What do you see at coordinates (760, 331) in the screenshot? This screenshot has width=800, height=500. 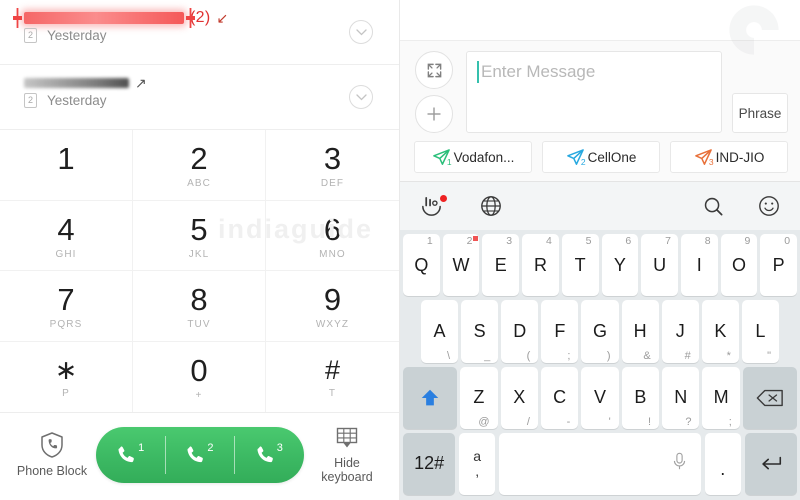 I see `key-l: L "` at bounding box center [760, 331].